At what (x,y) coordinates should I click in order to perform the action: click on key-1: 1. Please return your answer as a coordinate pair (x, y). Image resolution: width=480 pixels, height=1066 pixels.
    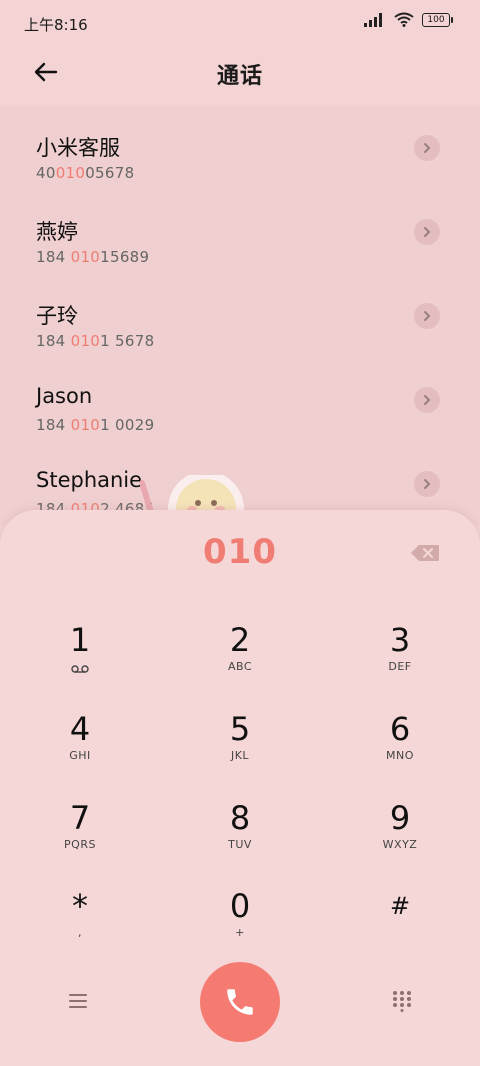
    Looking at the image, I should click on (80, 650).